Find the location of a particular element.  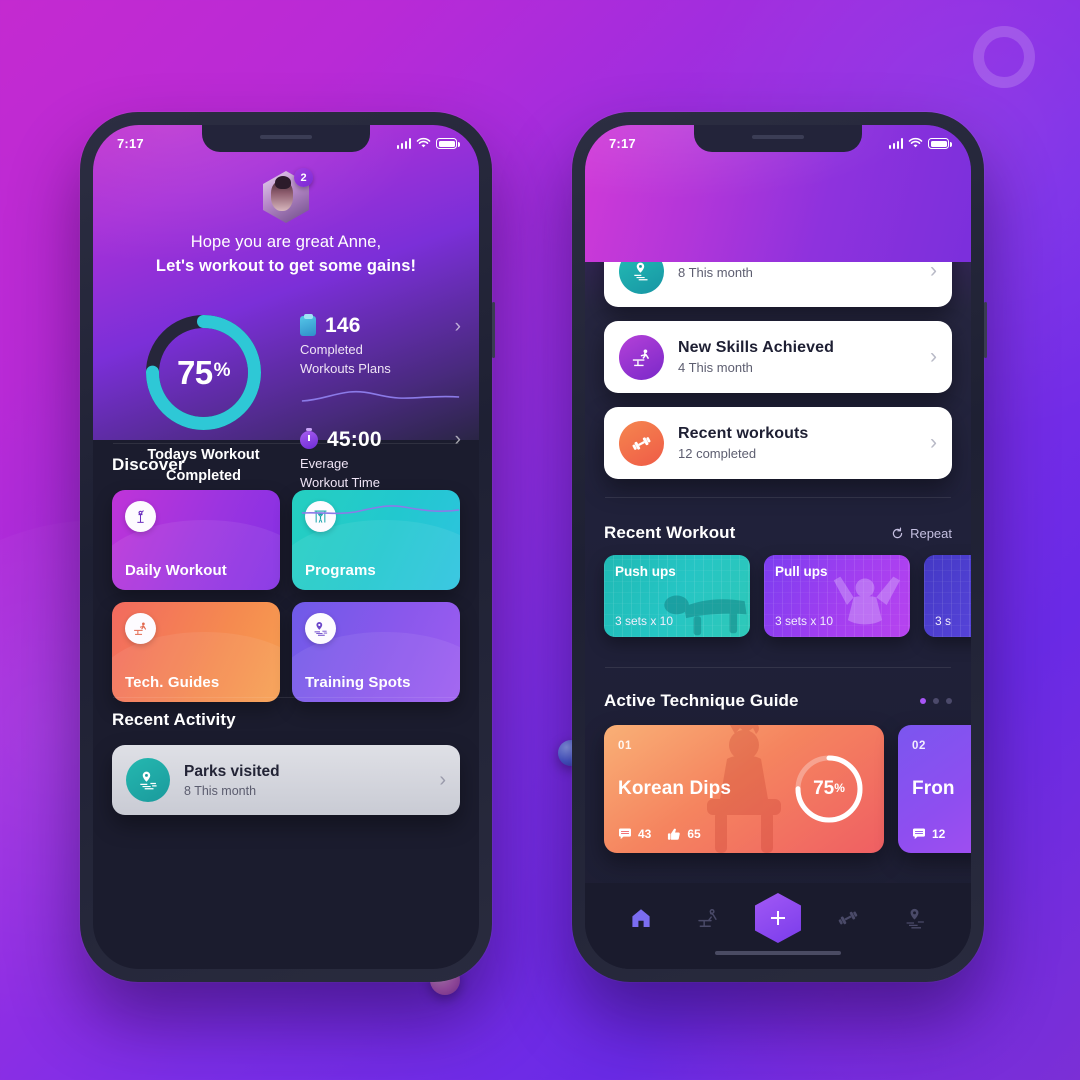

add-button is located at coordinates (777, 918).